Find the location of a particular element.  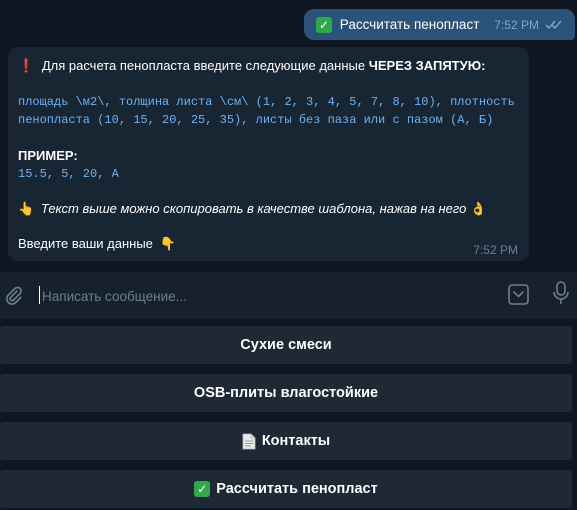

keyboard-button-label: Контакты is located at coordinates (296, 441).